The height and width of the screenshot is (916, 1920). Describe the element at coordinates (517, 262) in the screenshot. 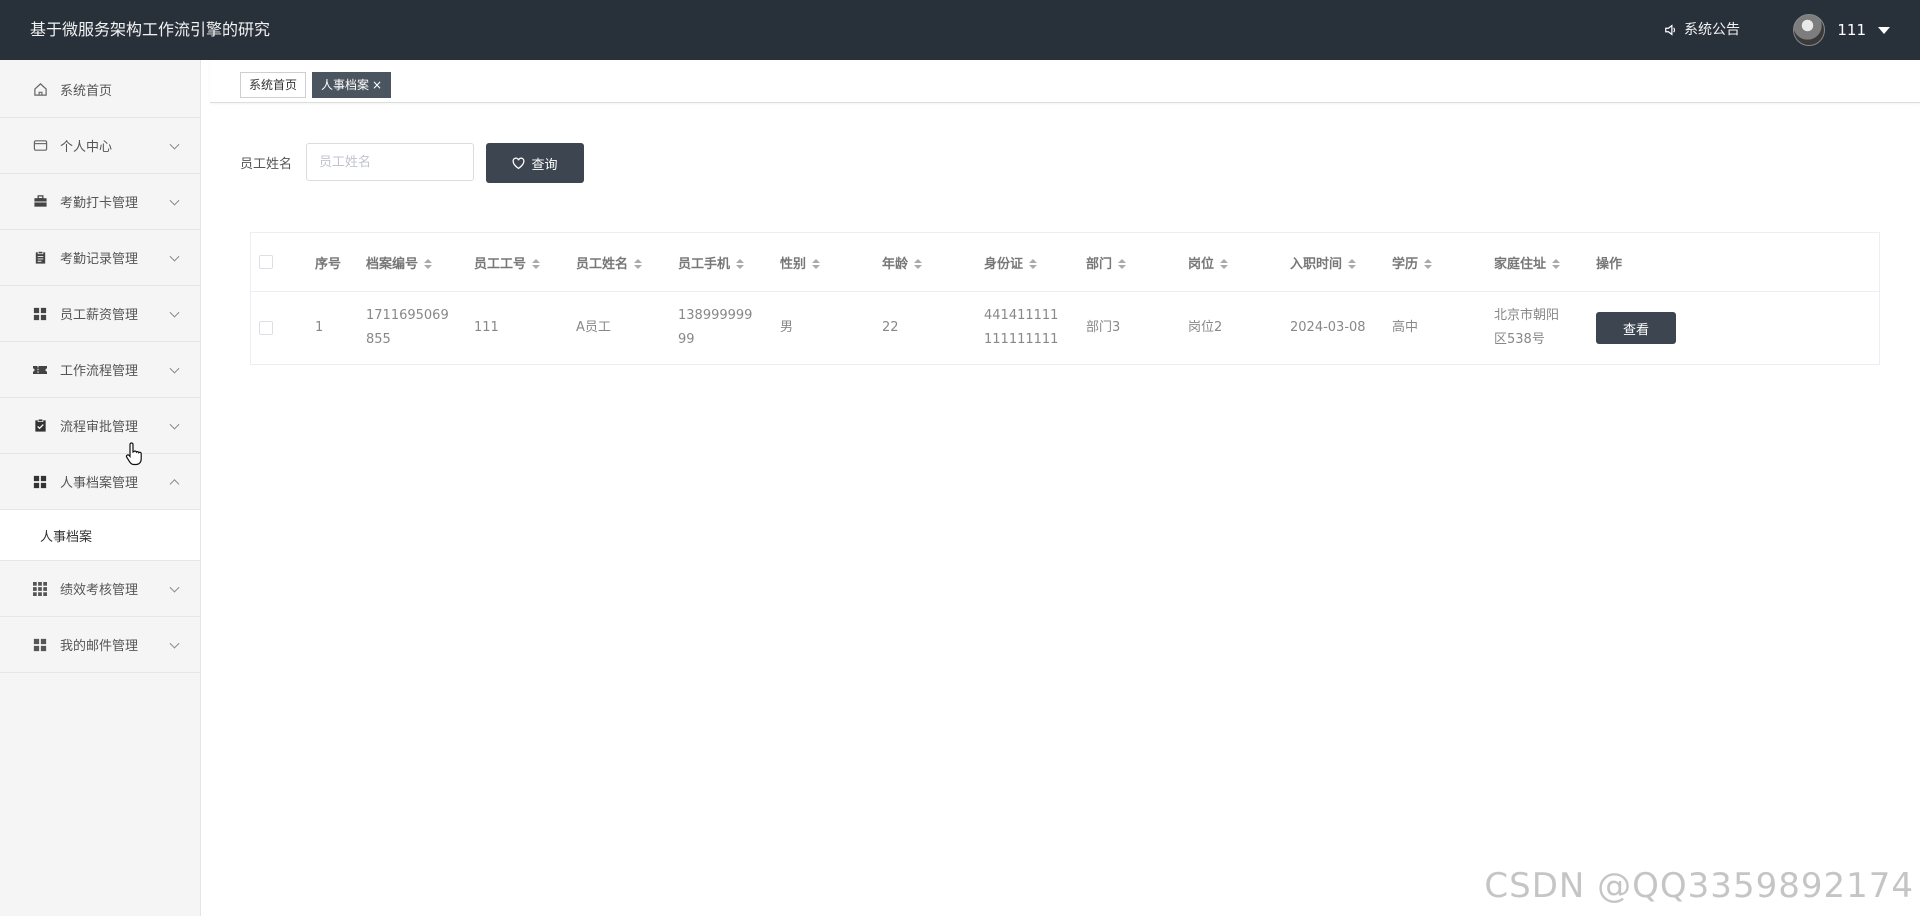

I see `col-emp-no: 员工工号` at that location.